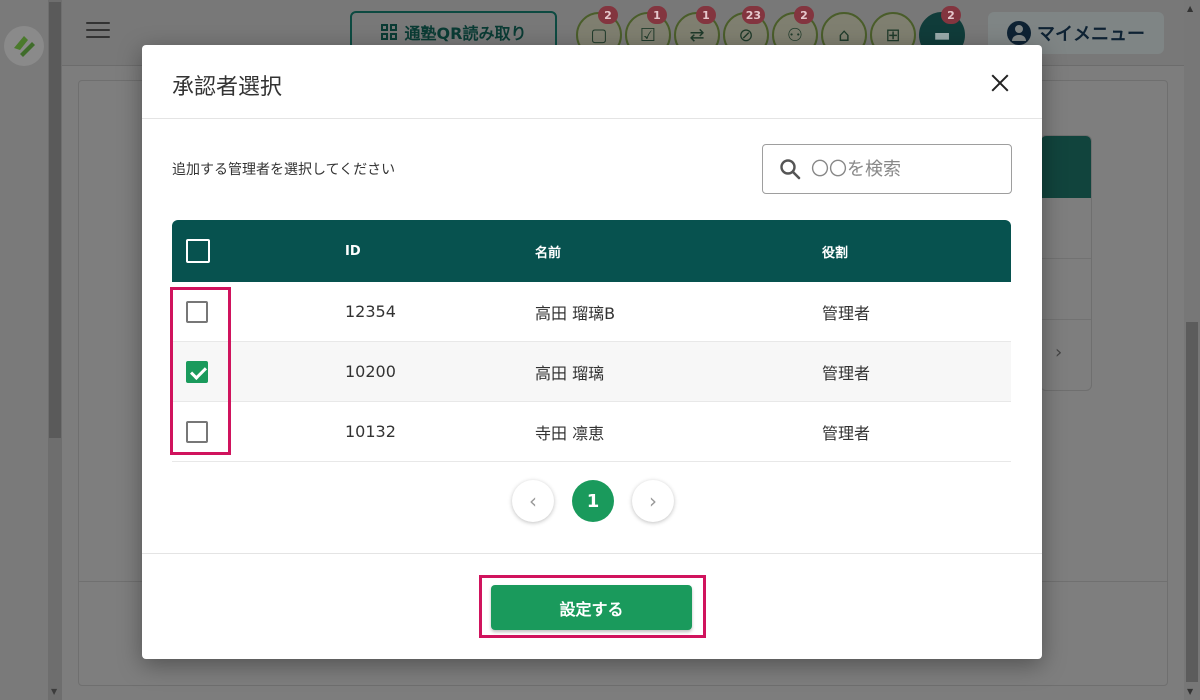 The width and height of the screenshot is (1200, 700). What do you see at coordinates (227, 87) in the screenshot?
I see `dialog-title: 承認者選択` at bounding box center [227, 87].